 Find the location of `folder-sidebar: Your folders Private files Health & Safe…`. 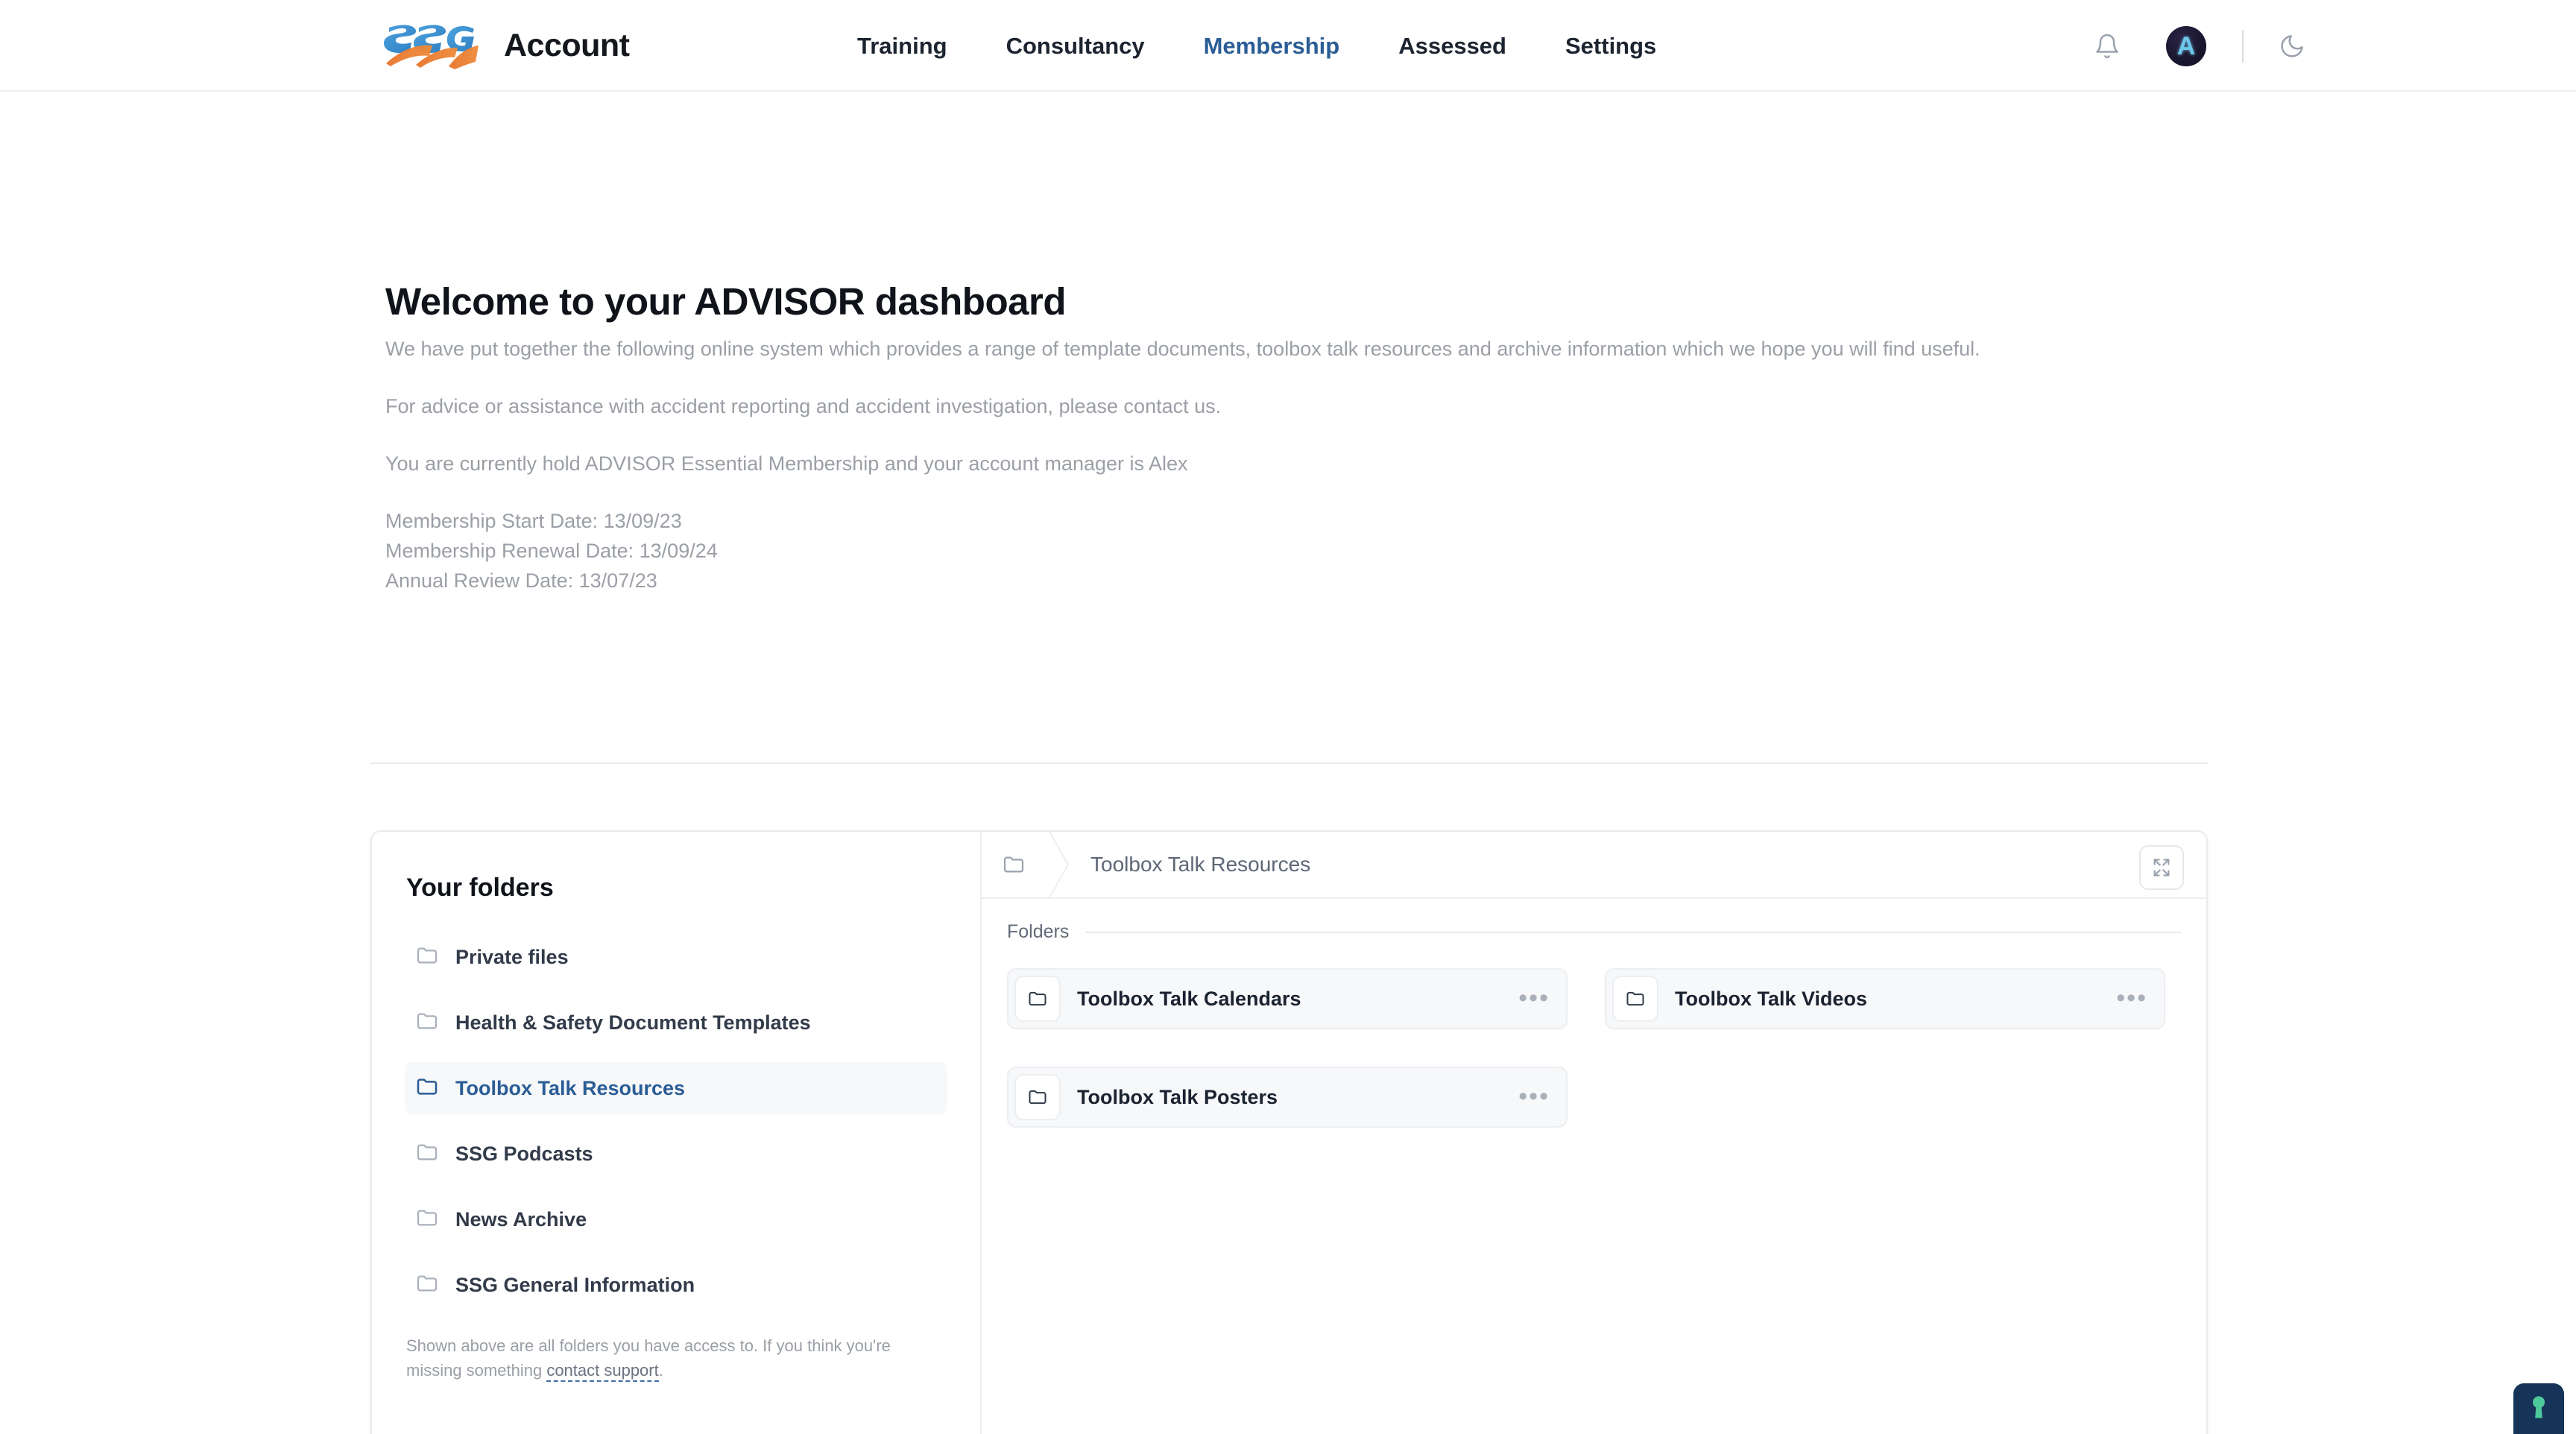

folder-sidebar: Your folders Private files Health & Safe… is located at coordinates (677, 1133).